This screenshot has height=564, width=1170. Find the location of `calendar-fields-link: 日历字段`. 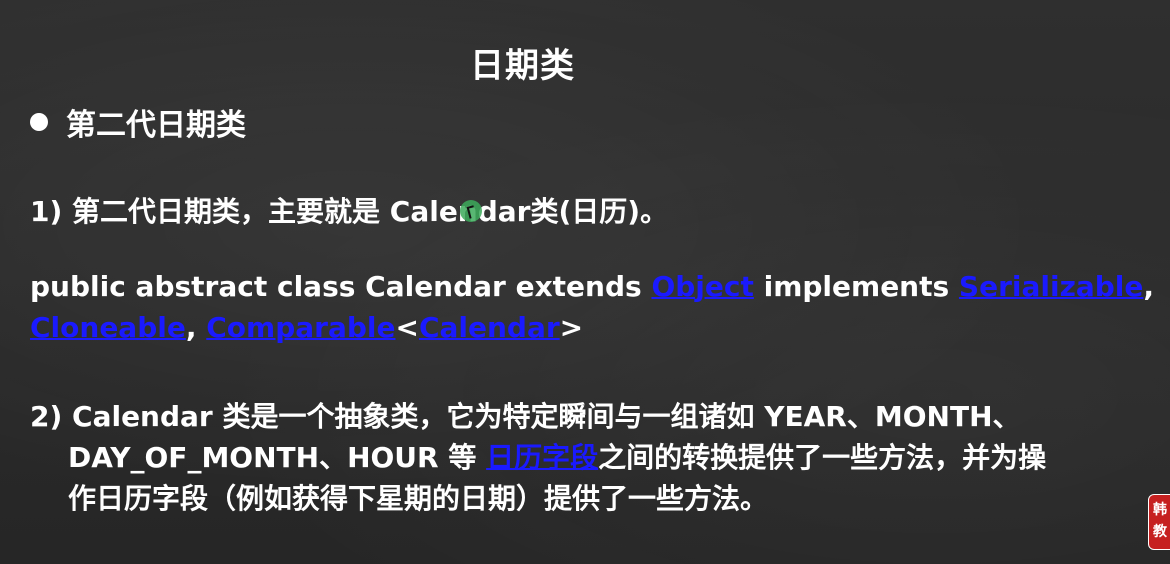

calendar-fields-link: 日历字段 is located at coordinates (542, 457).